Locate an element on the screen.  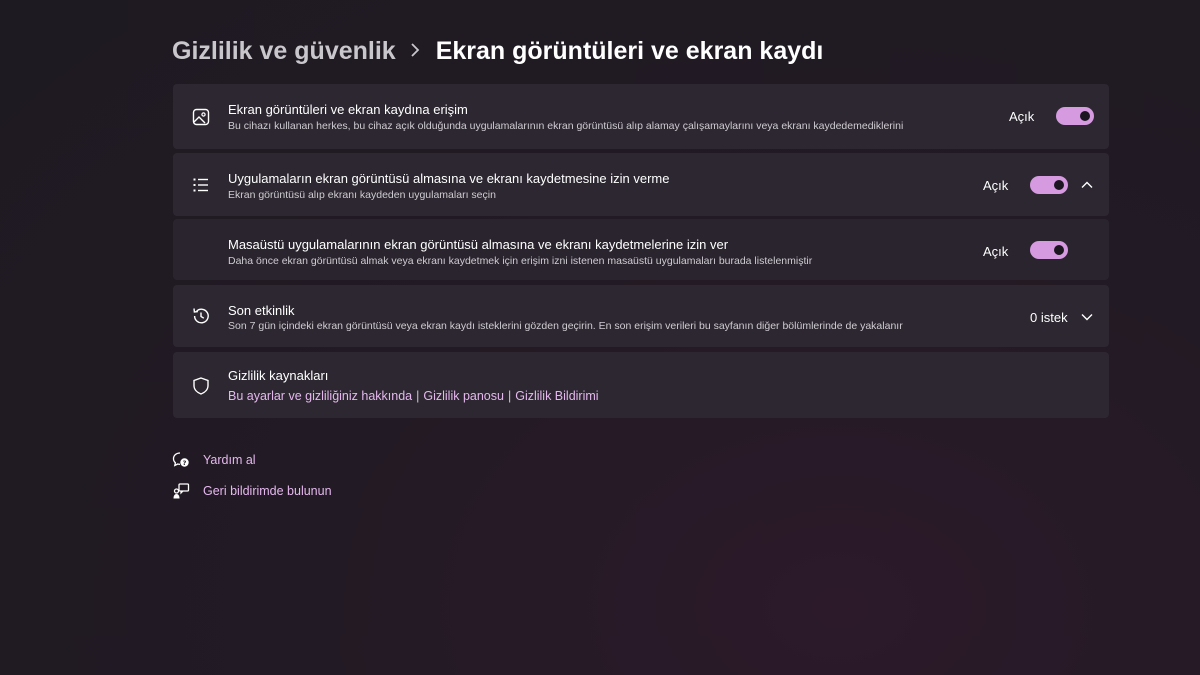
card-title: Gizlilik kaynakları is located at coordinates (278, 375).